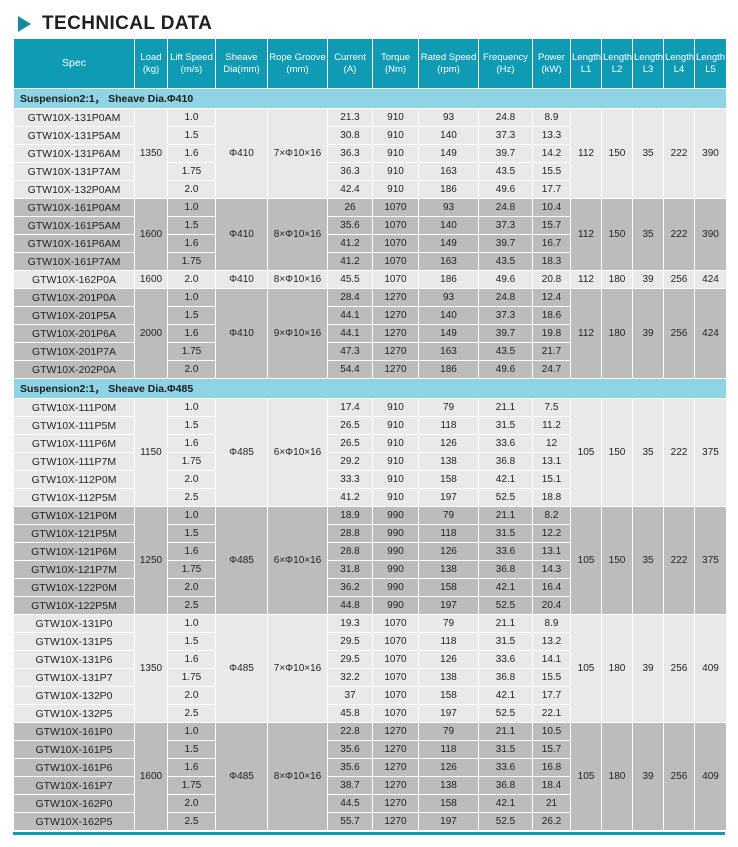  I want to click on cell-rated-speed: 118, so click(448, 533).